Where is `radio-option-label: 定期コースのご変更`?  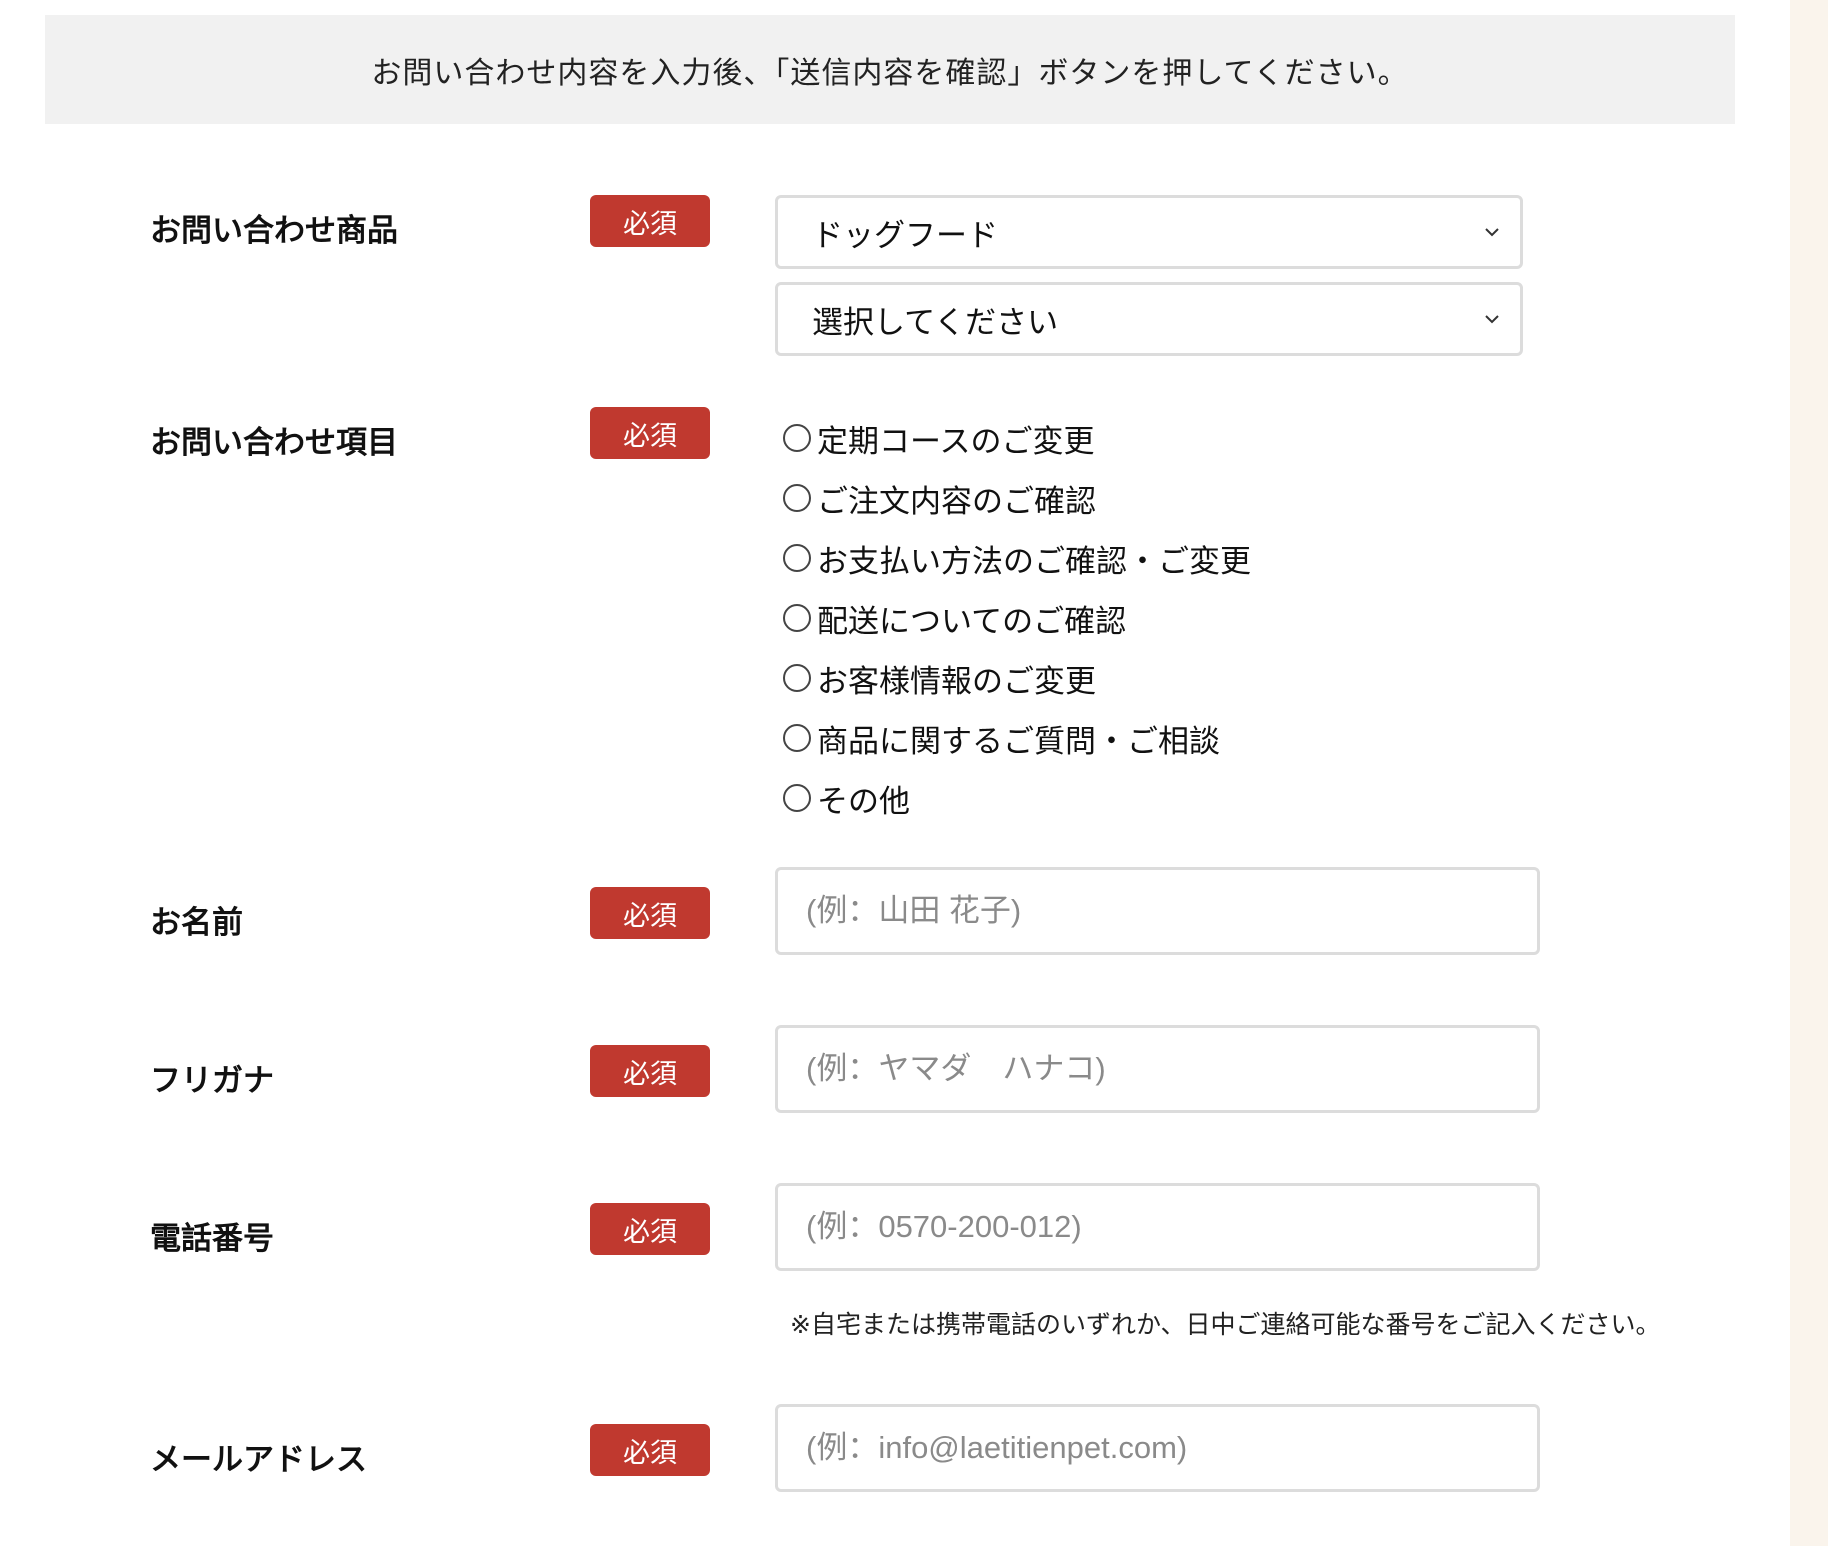 radio-option-label: 定期コースのご変更 is located at coordinates (956, 441).